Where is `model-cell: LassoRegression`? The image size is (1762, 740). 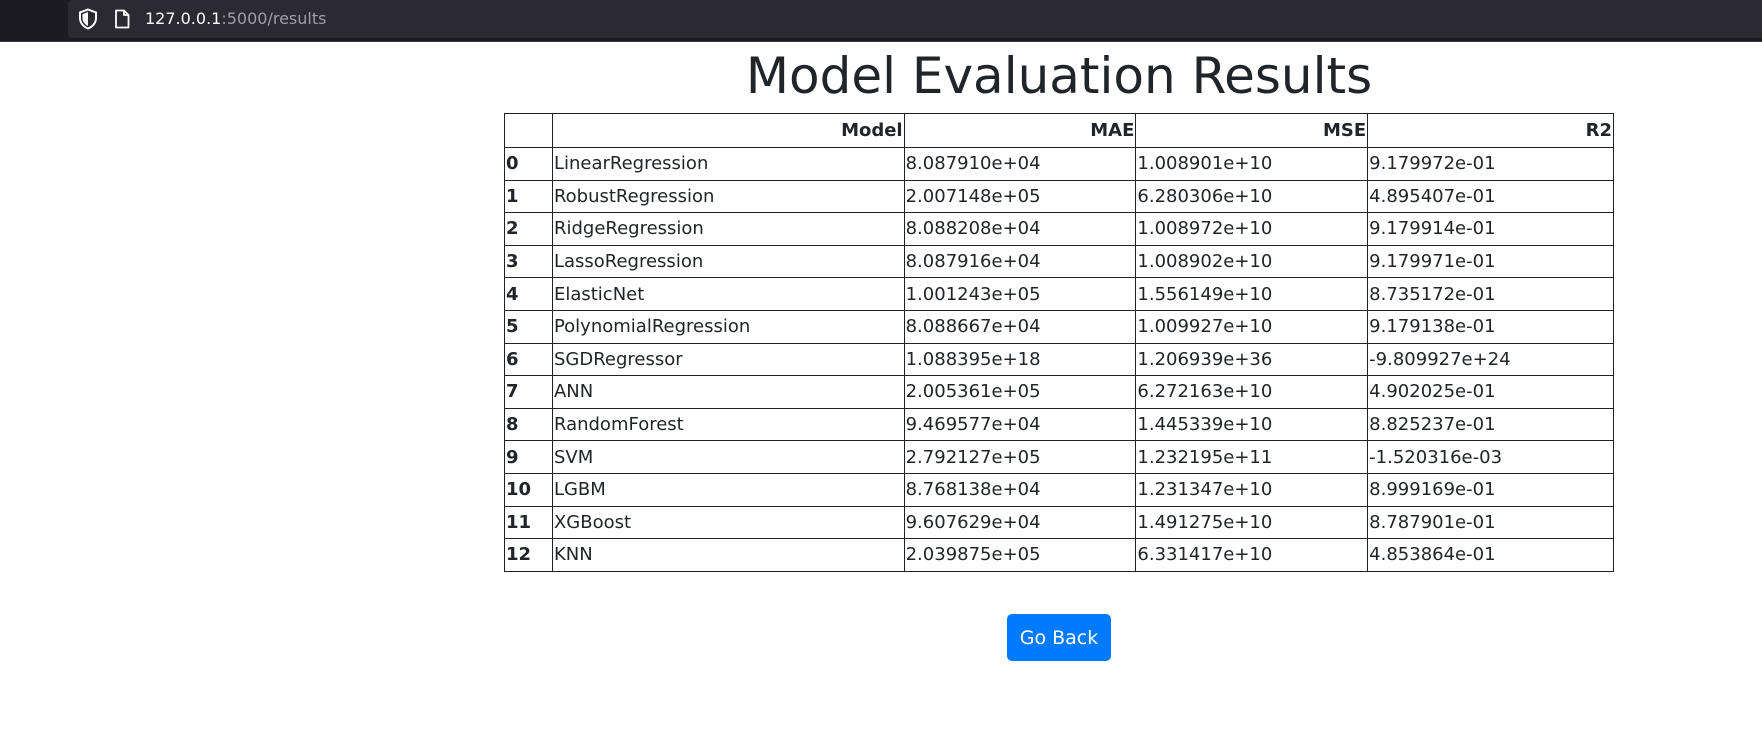
model-cell: LassoRegression is located at coordinates (728, 261).